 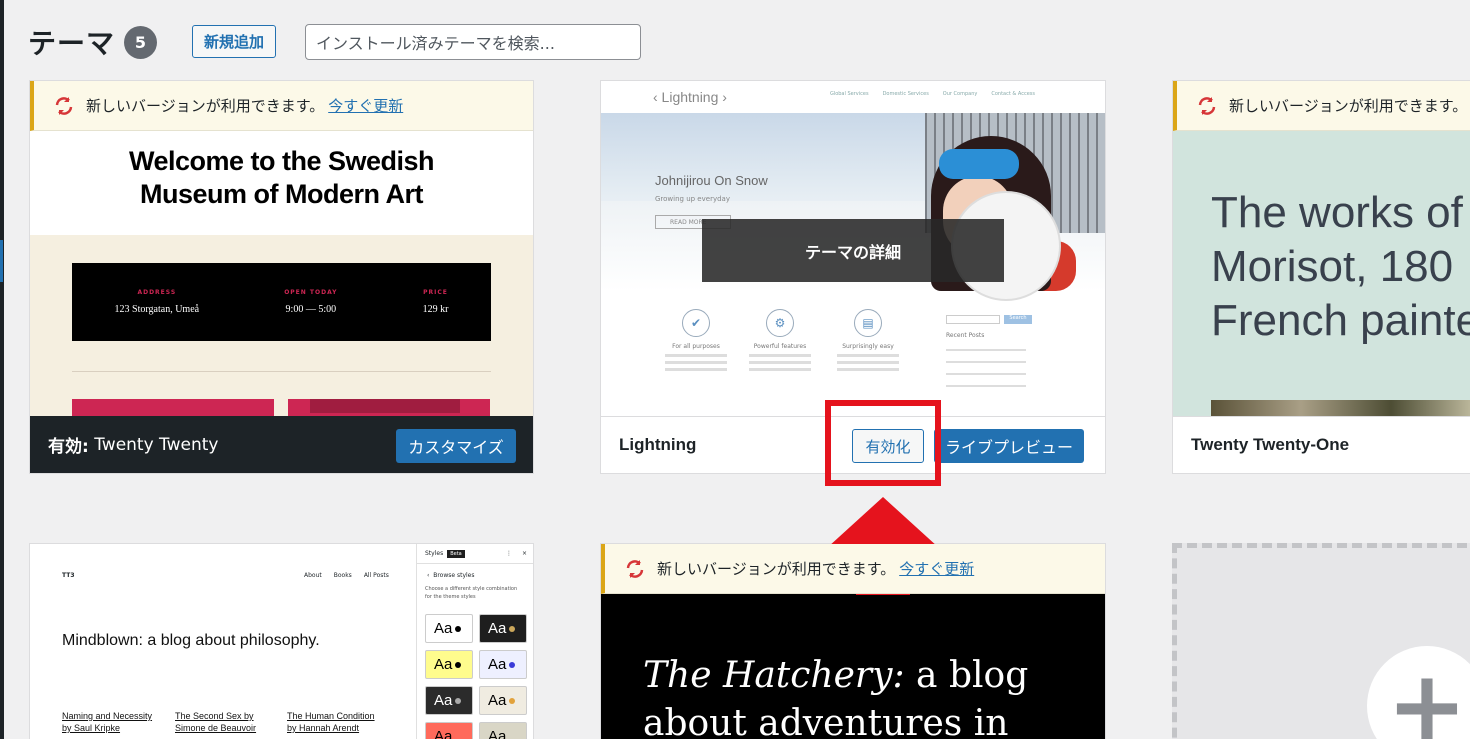 I want to click on lt-feature: ✔ For all purposes, so click(x=696, y=340).